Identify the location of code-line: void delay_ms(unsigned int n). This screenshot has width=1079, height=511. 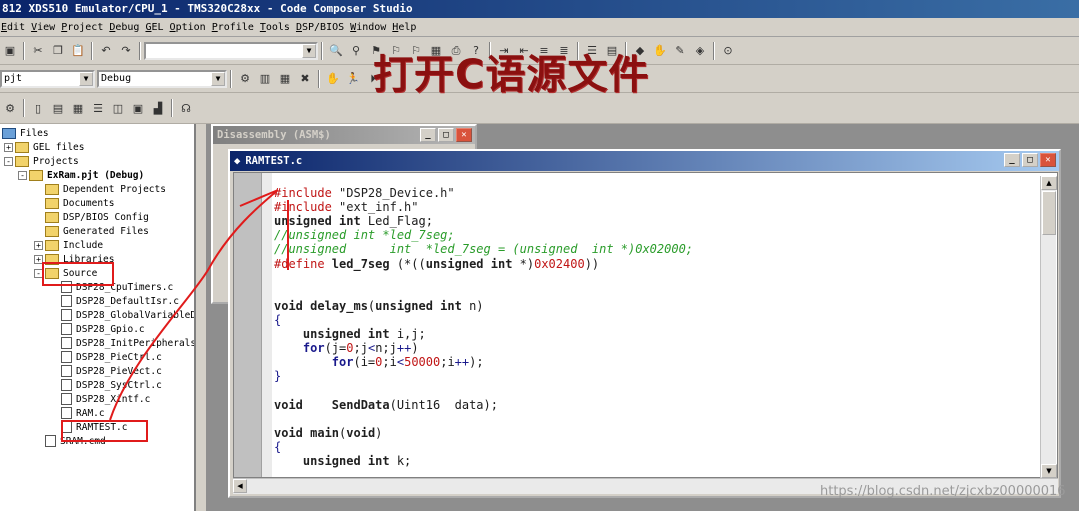
(379, 306).